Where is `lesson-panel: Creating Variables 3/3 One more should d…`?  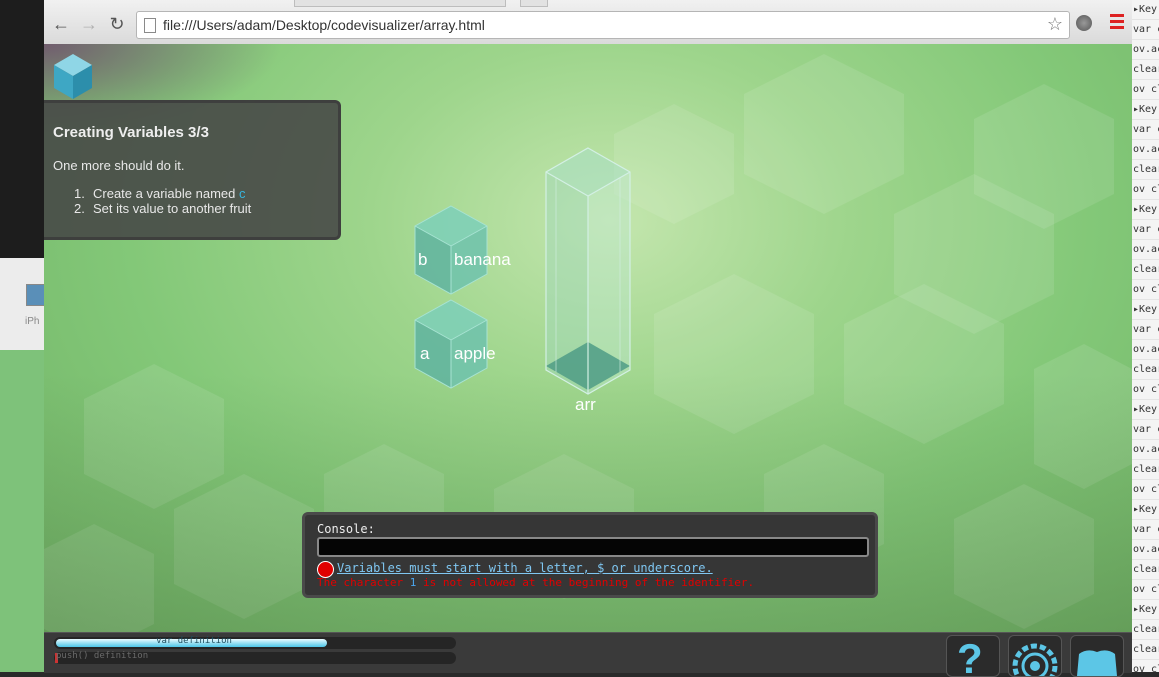
lesson-panel: Creating Variables 3/3 One more should d… is located at coordinates (192, 170).